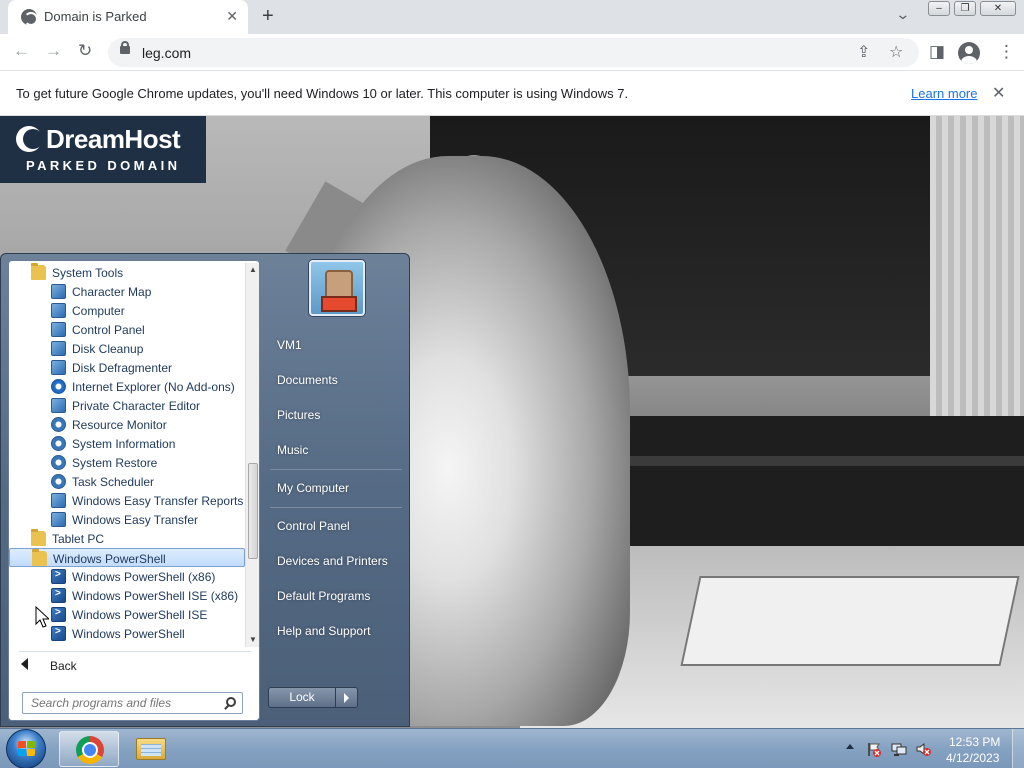 The width and height of the screenshot is (1024, 768). I want to click on program-item: Windows PowerShell, so click(127, 557).